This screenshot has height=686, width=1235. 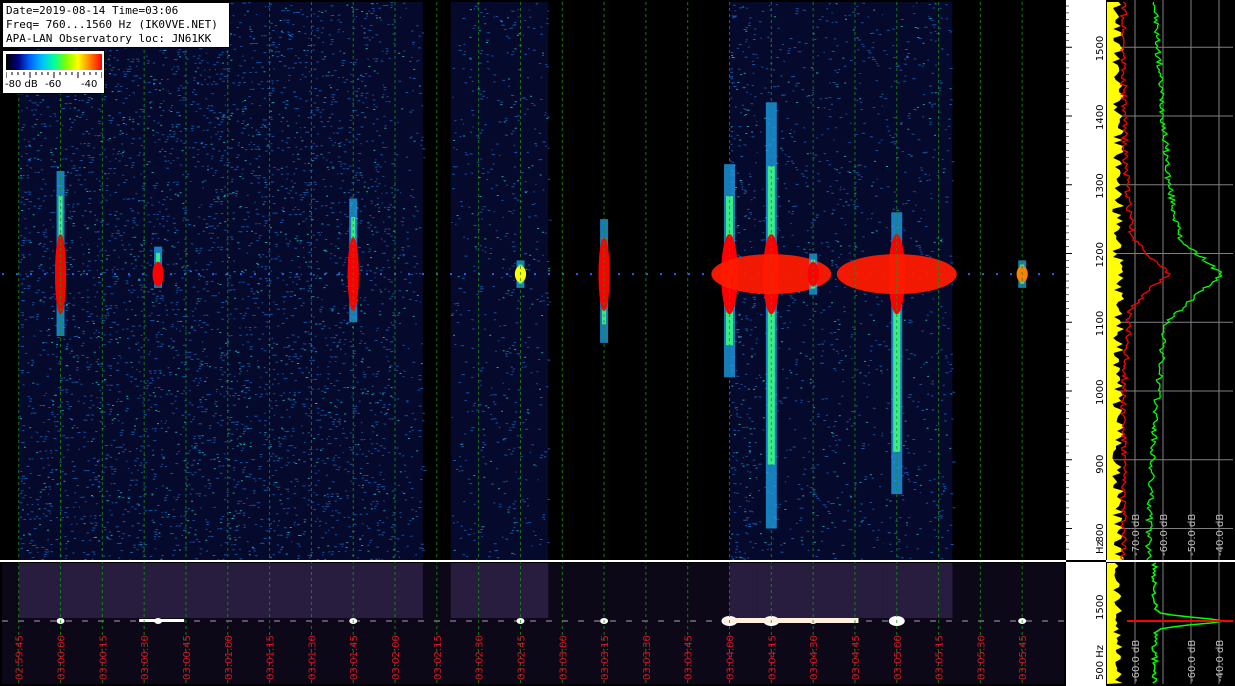 I want to click on freq-unit-label: Hz, so click(x=1100, y=547).